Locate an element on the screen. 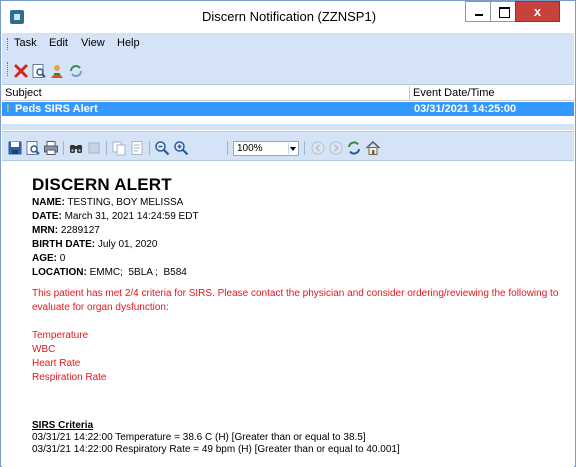 The height and width of the screenshot is (467, 576). close-icon: x is located at coordinates (537, 11).